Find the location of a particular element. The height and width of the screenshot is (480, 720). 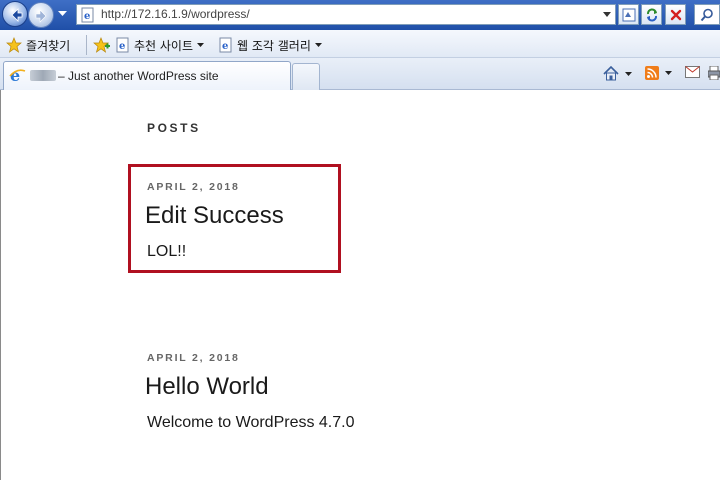

stop-button is located at coordinates (675, 14).